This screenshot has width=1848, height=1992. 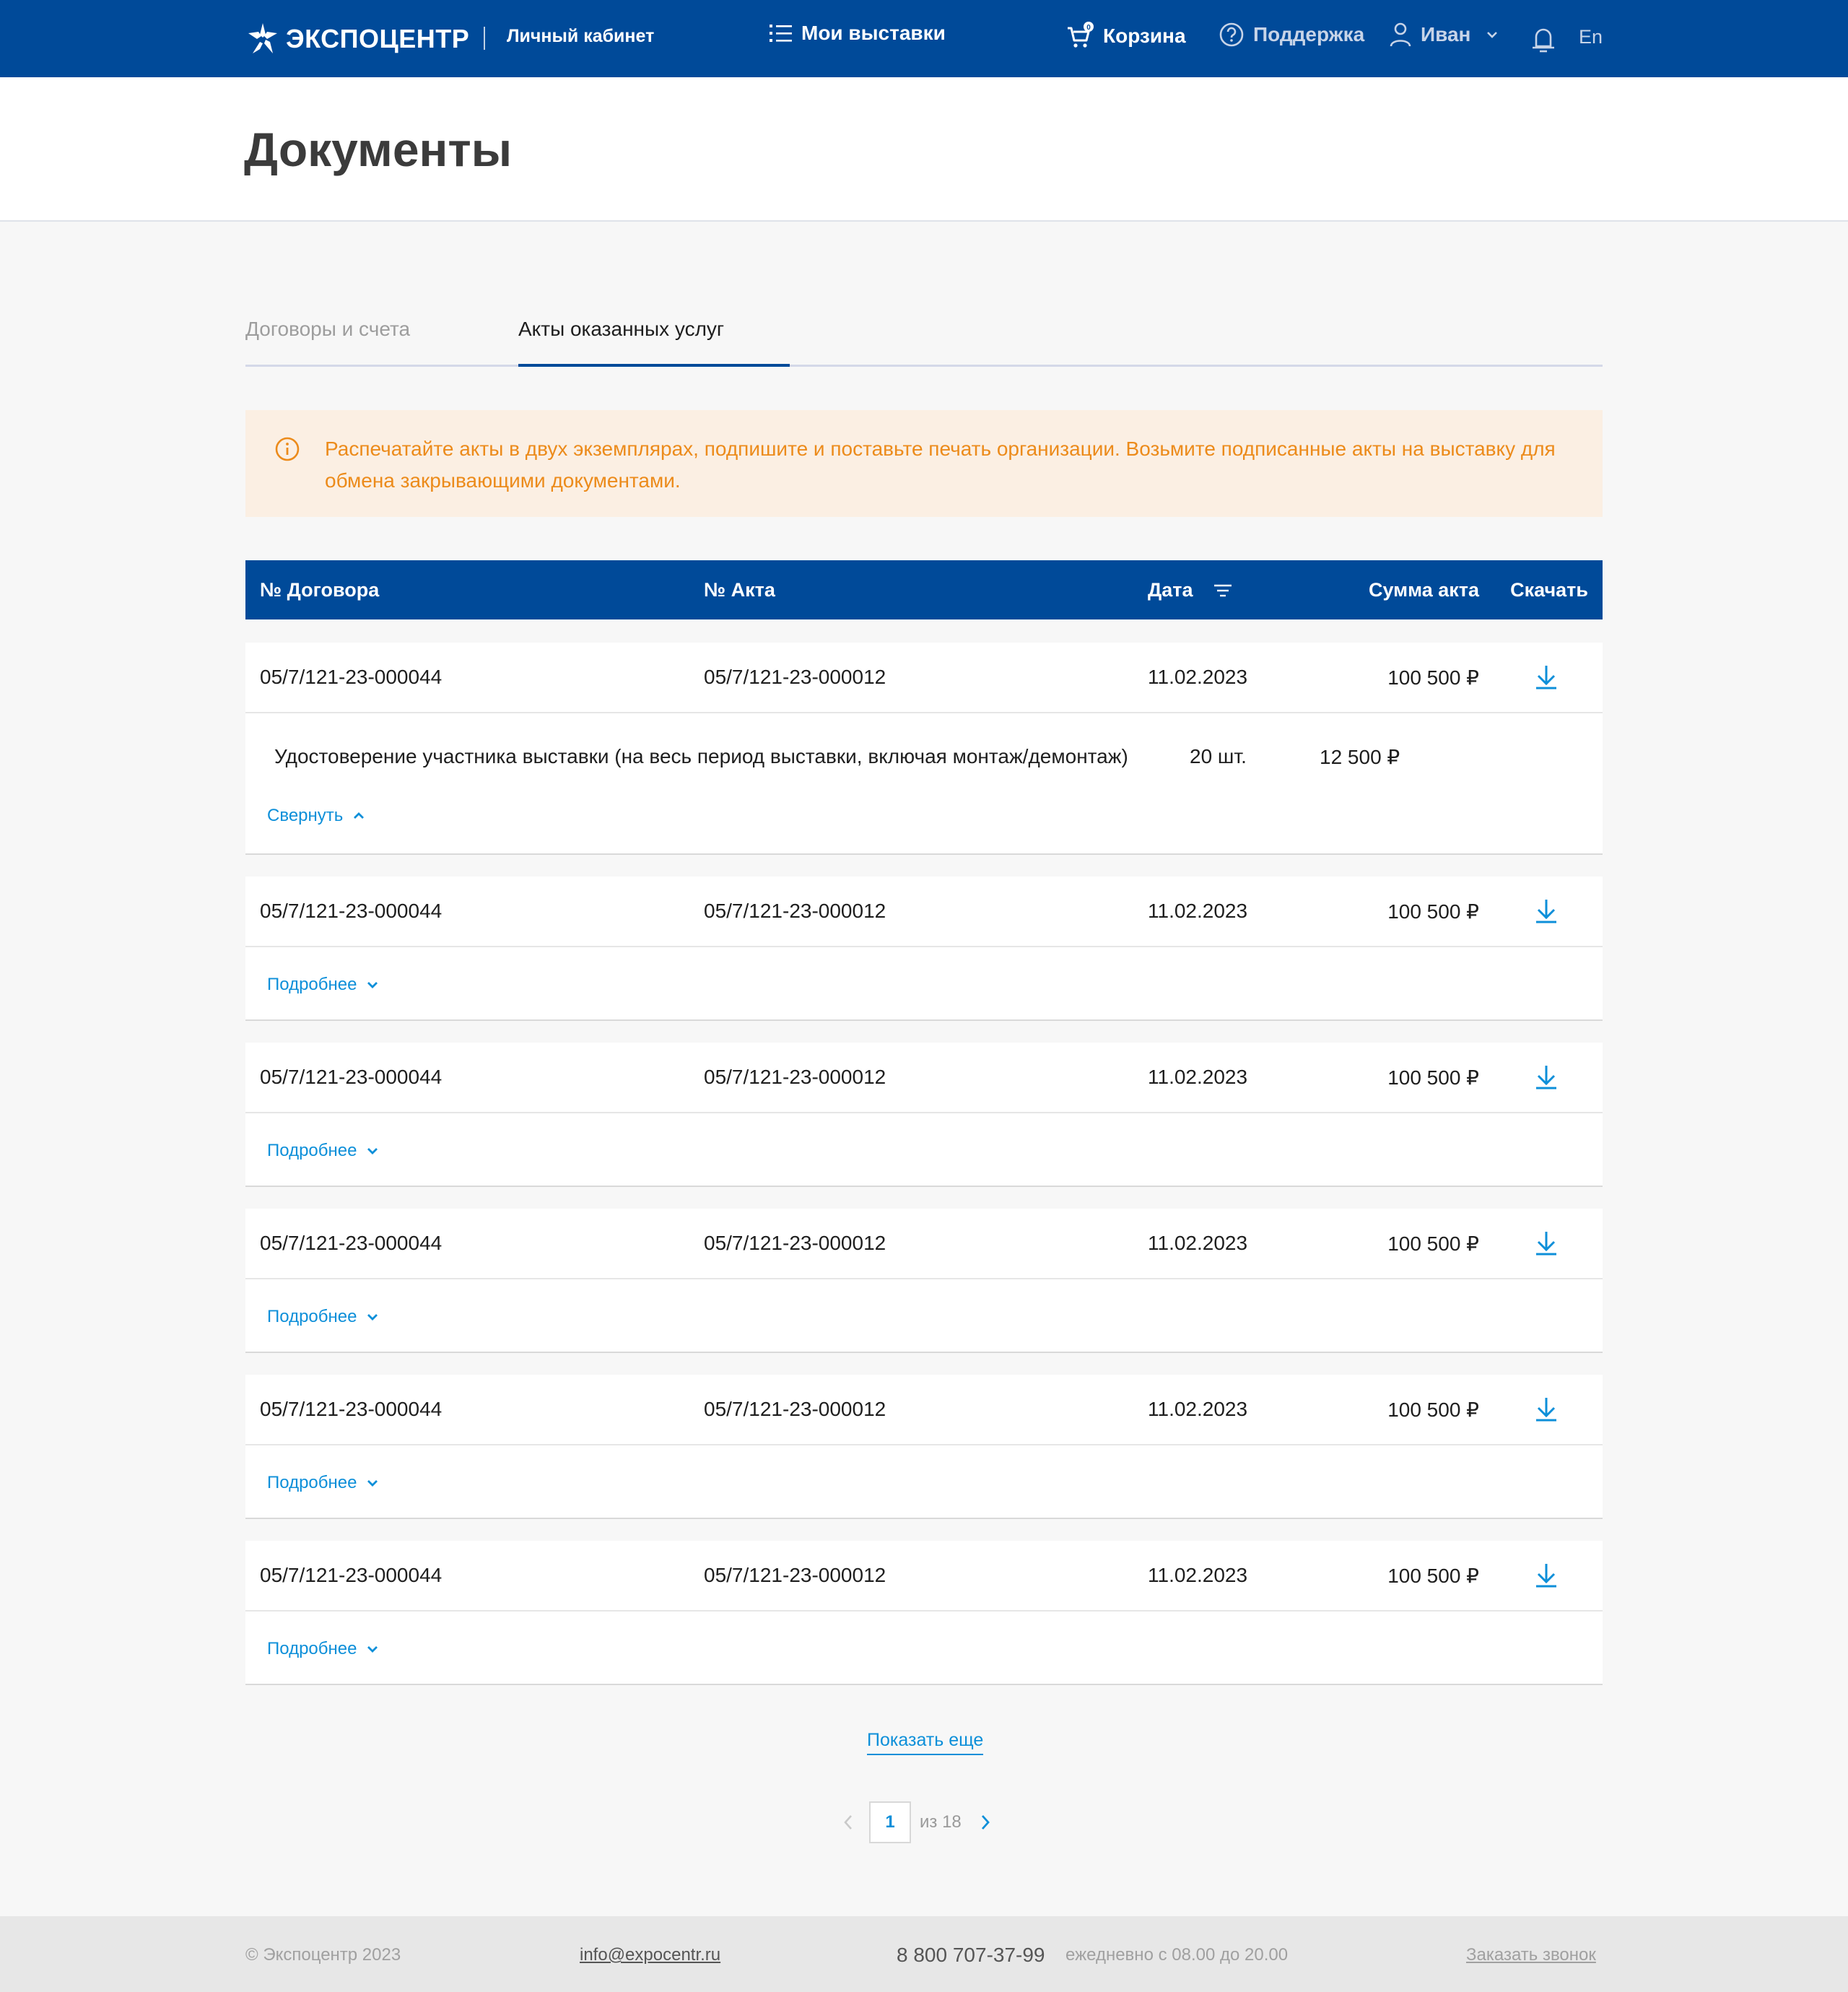 What do you see at coordinates (305, 815) in the screenshot?
I see `collapse-label: Свернуть` at bounding box center [305, 815].